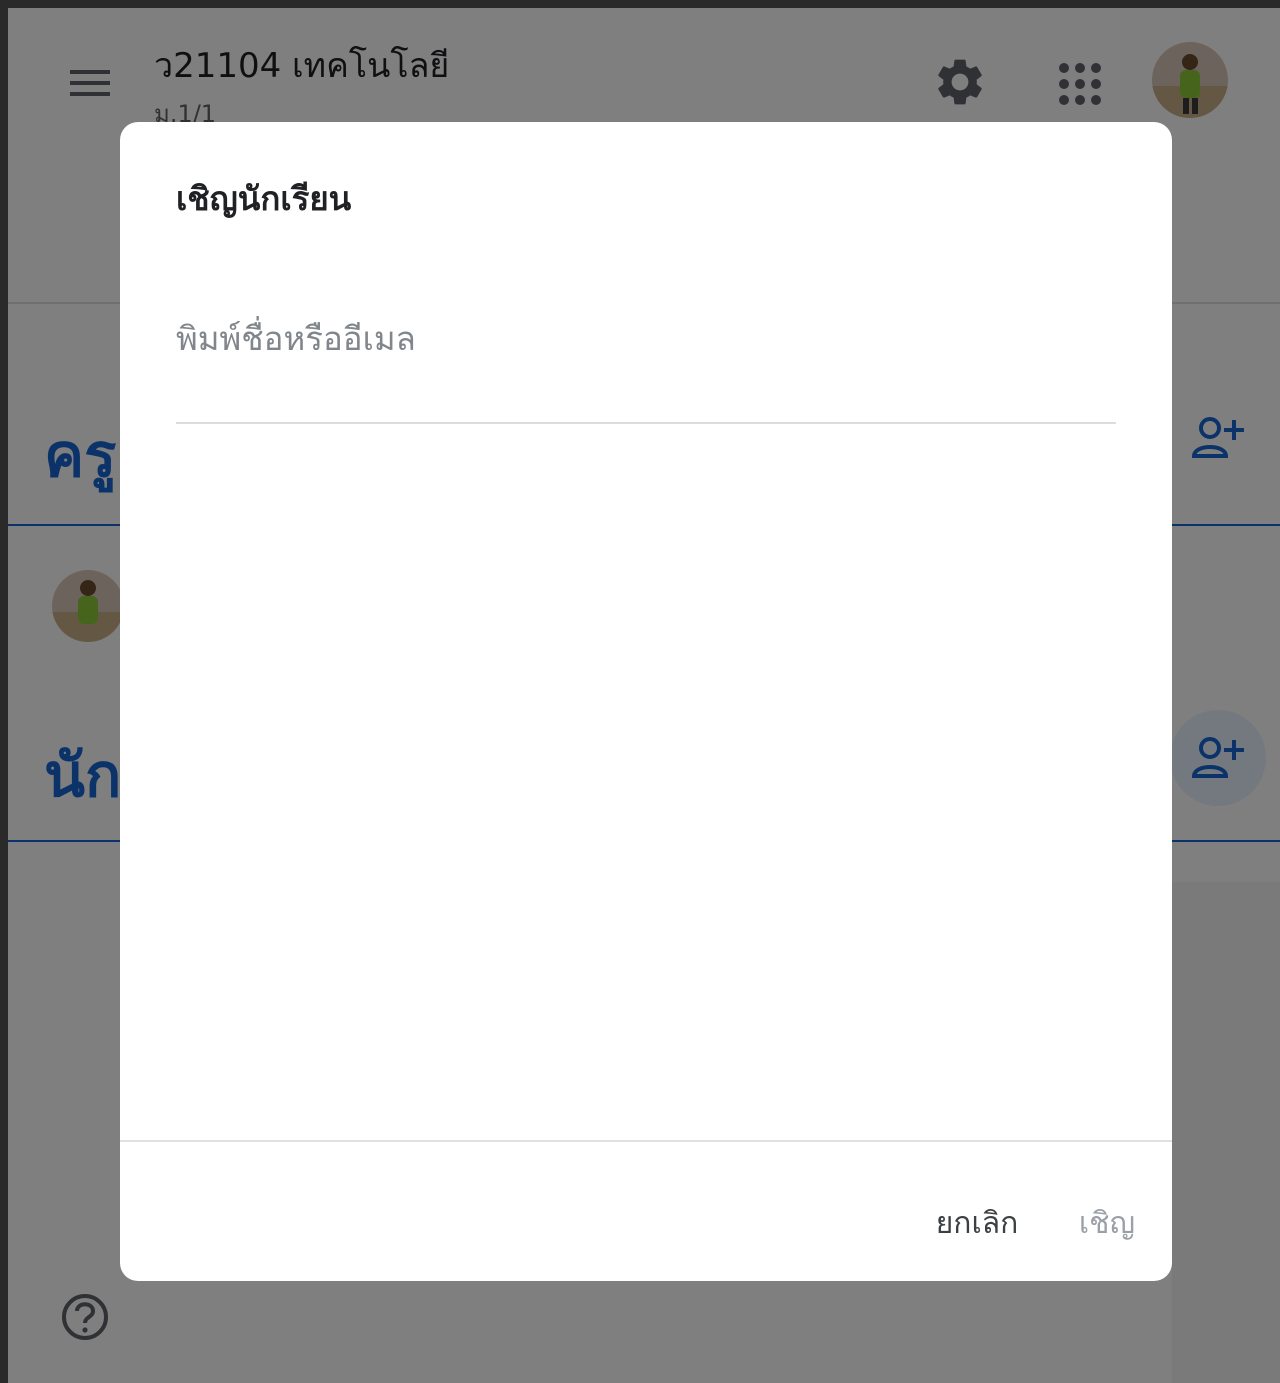 This screenshot has width=1280, height=1383. Describe the element at coordinates (646, 1141) in the screenshot. I see `dialog-footer-divider` at that location.